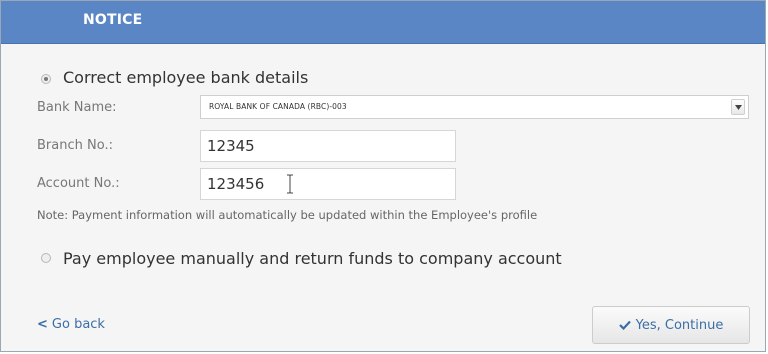 This screenshot has height=354, width=768. I want to click on go-back-label: Go back, so click(78, 324).